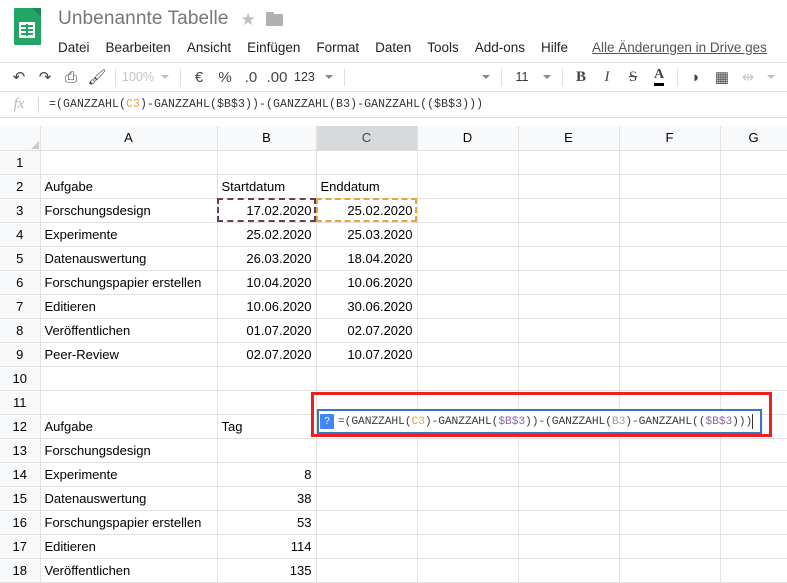 This screenshot has height=583, width=787. I want to click on table-row: 7 Editieren 10.06.2020 30.06.2020, so click(393, 306).